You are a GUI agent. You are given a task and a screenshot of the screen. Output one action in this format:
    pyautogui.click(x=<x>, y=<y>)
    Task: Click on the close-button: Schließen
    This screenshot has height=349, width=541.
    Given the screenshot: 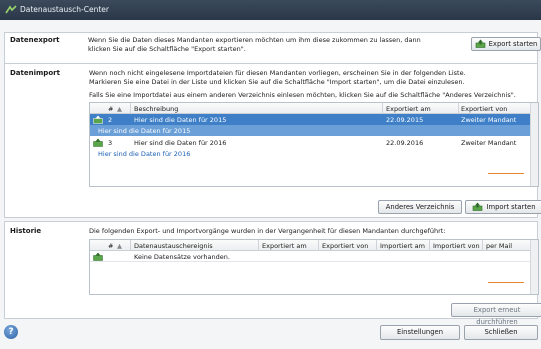 What is the action you would take?
    pyautogui.click(x=501, y=332)
    